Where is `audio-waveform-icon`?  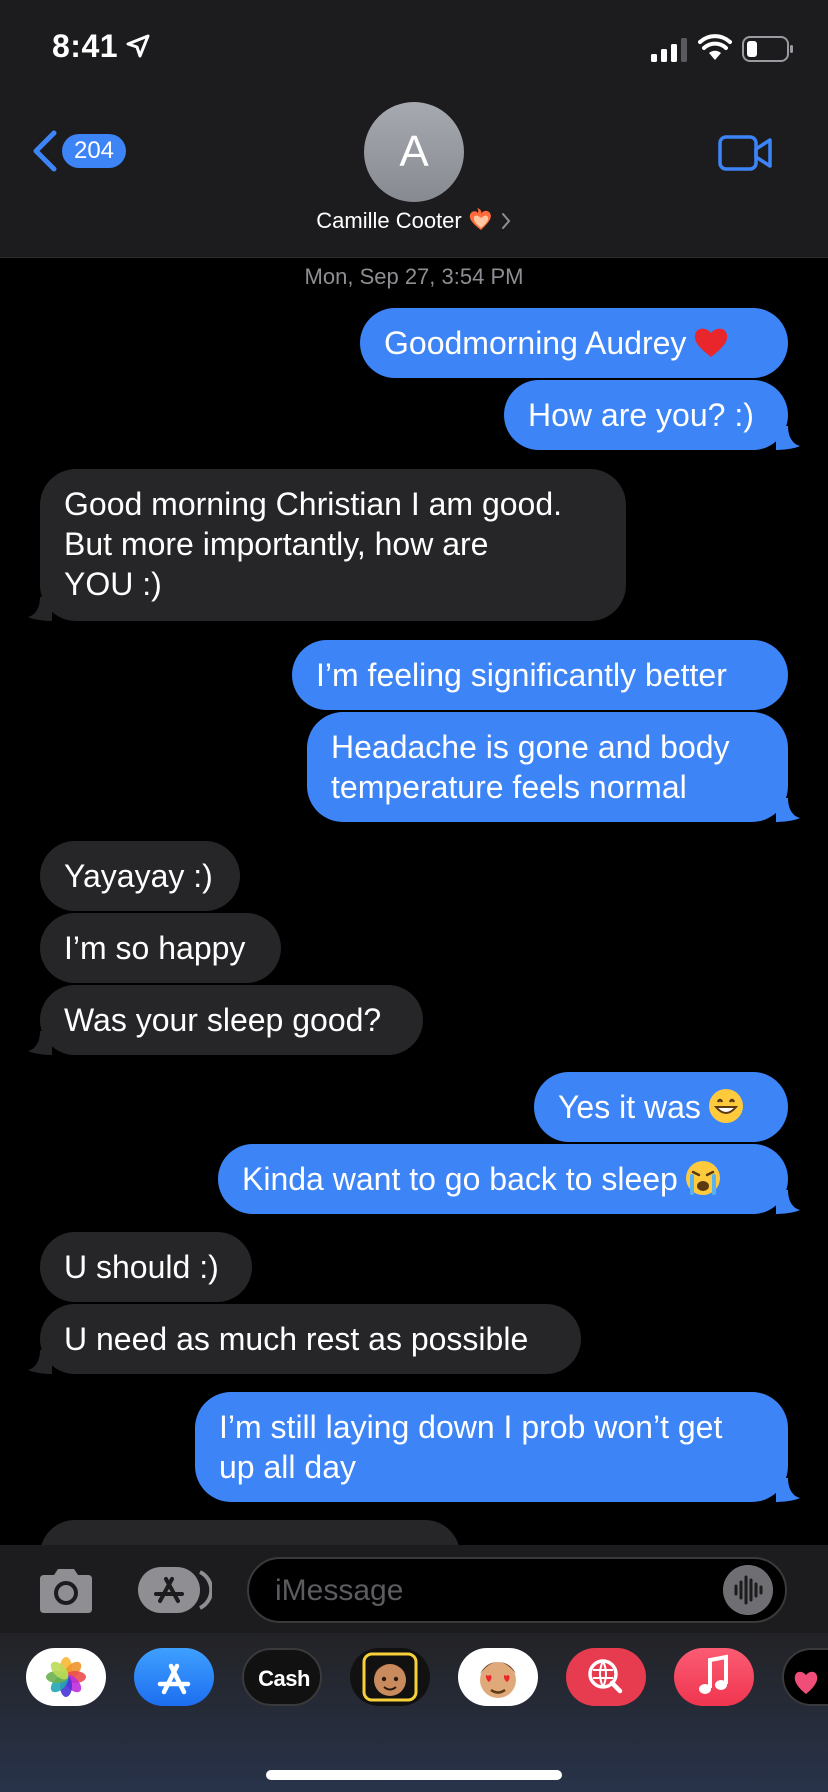 audio-waveform-icon is located at coordinates (748, 1590).